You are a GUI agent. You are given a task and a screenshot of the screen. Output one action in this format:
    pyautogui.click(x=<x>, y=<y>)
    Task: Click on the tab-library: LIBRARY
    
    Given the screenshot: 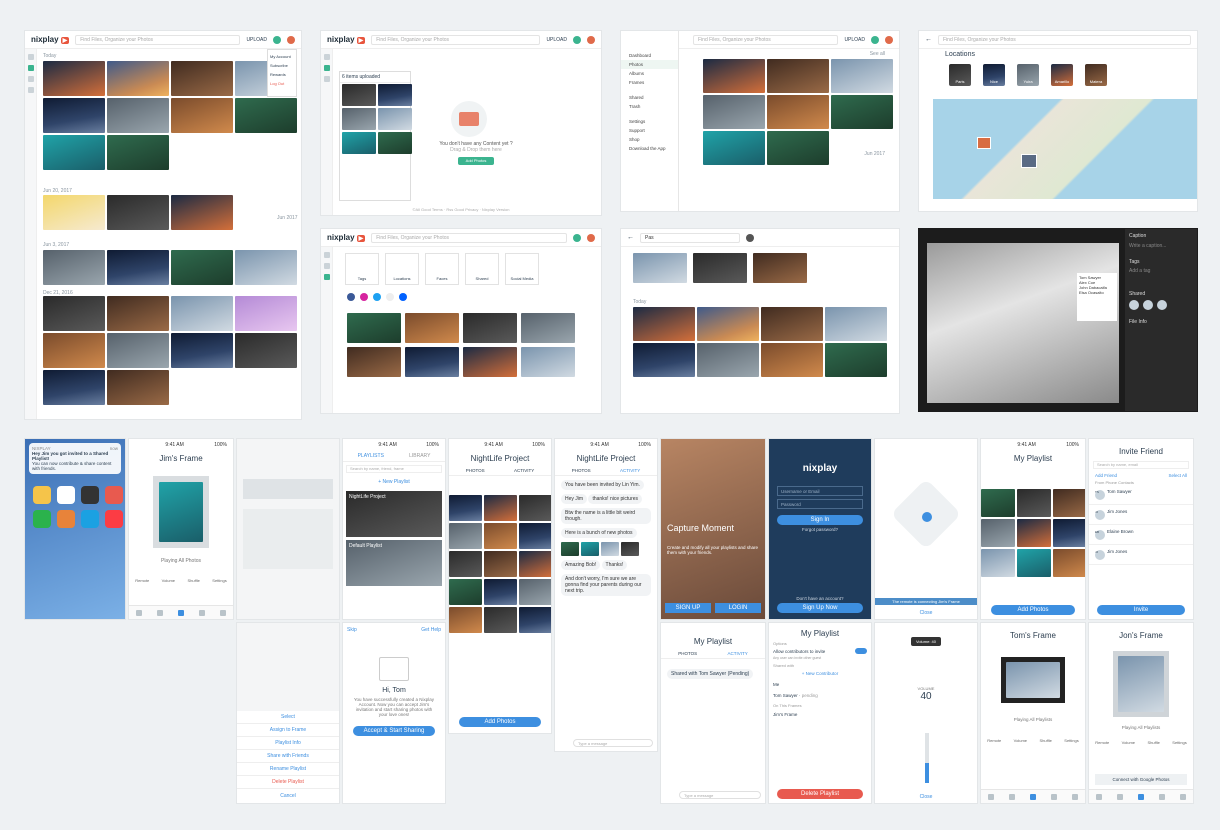 What is the action you would take?
    pyautogui.click(x=419, y=456)
    